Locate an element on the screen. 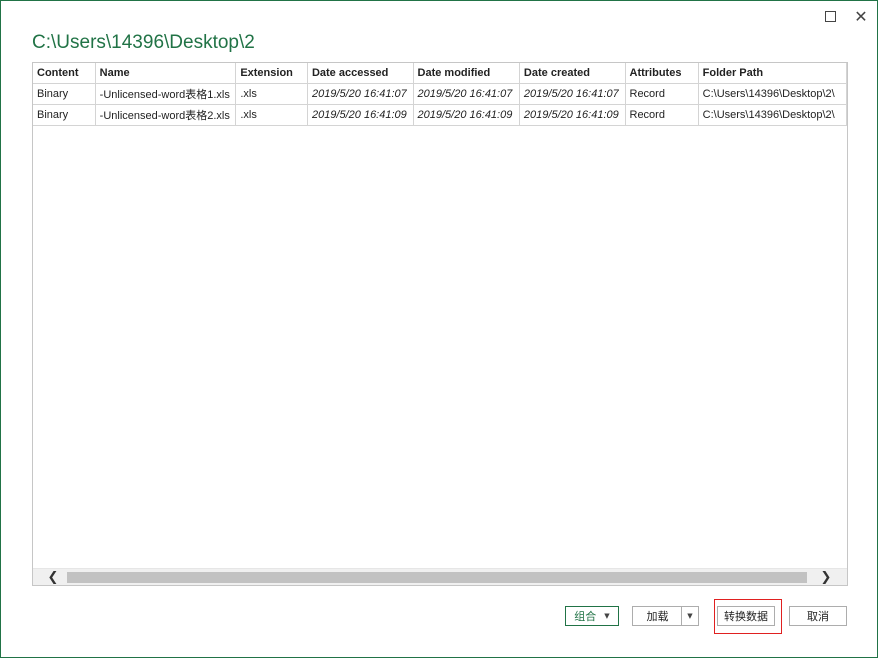 The height and width of the screenshot is (658, 878). cancel-label: 取消 is located at coordinates (818, 616).